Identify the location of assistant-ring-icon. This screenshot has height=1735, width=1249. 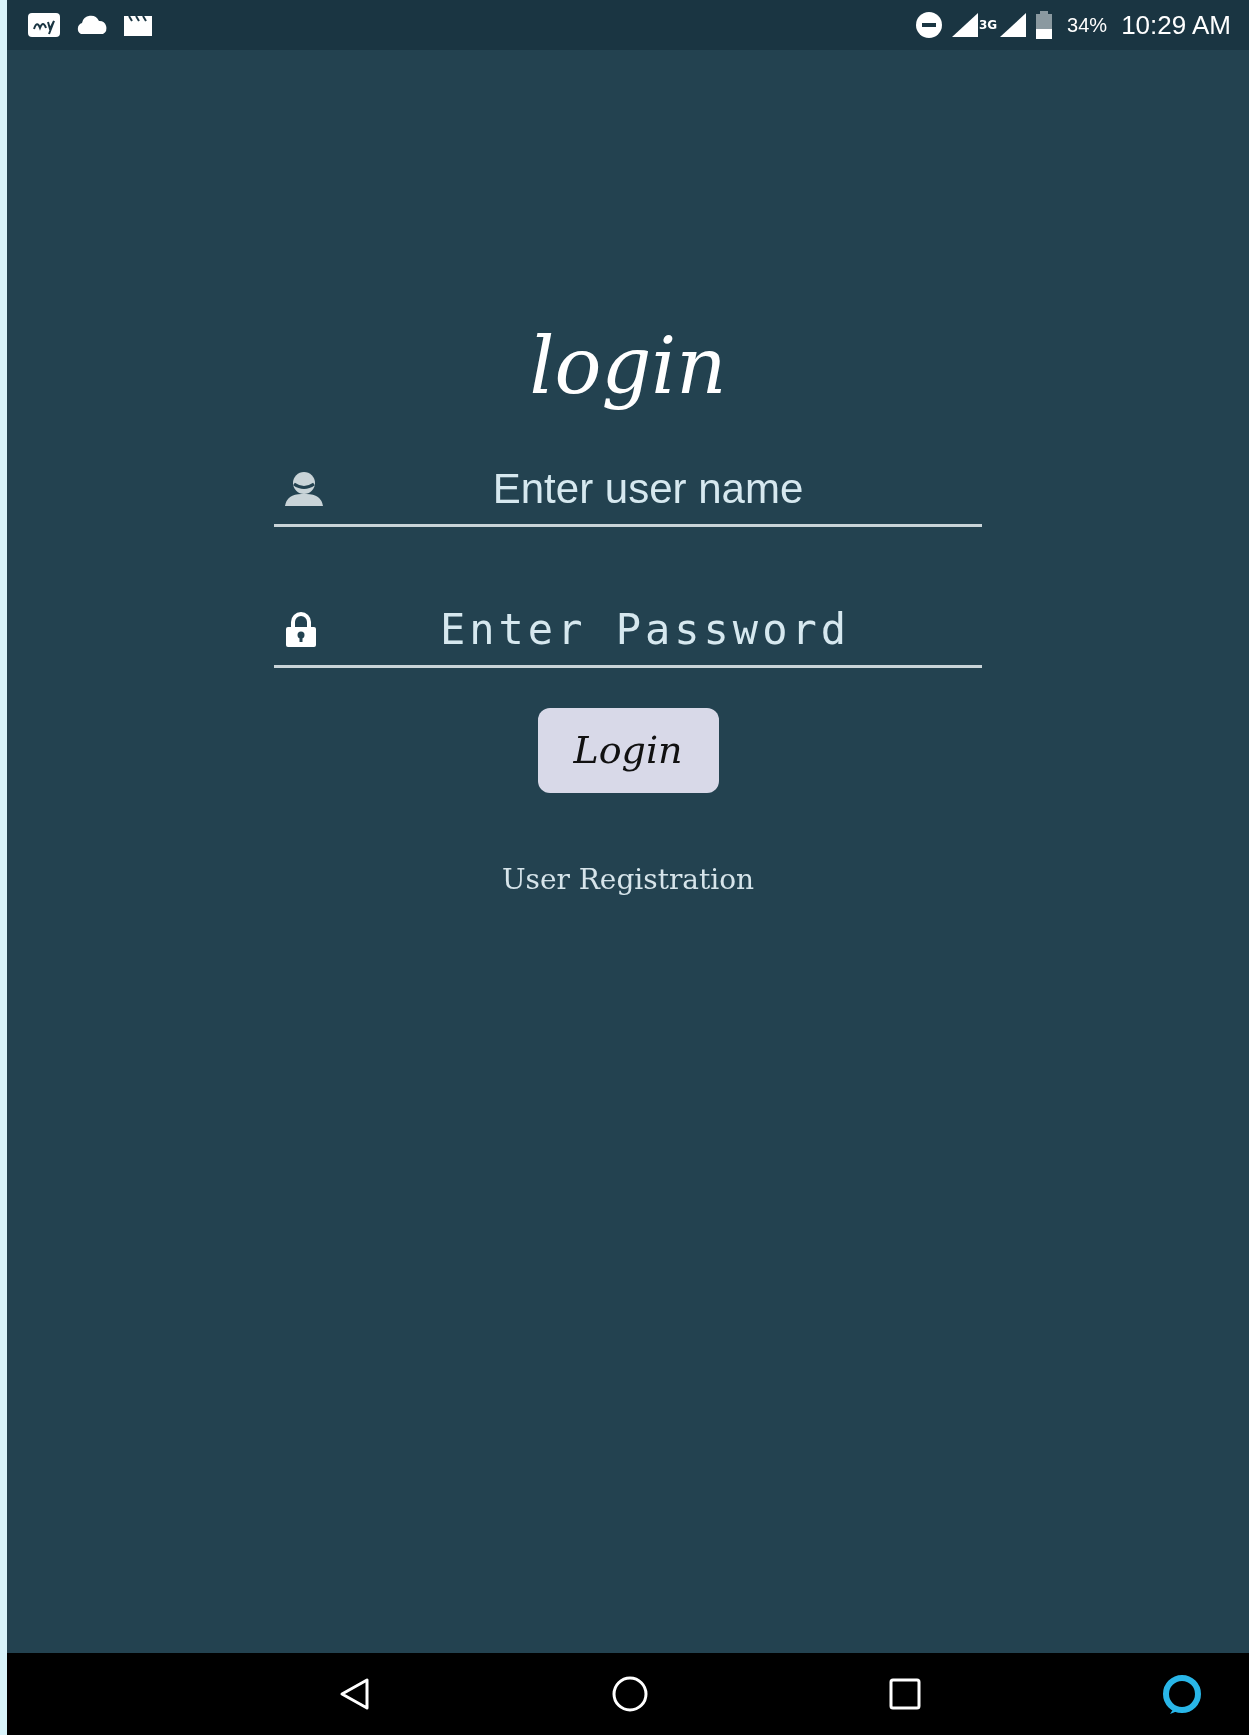
(1182, 1694).